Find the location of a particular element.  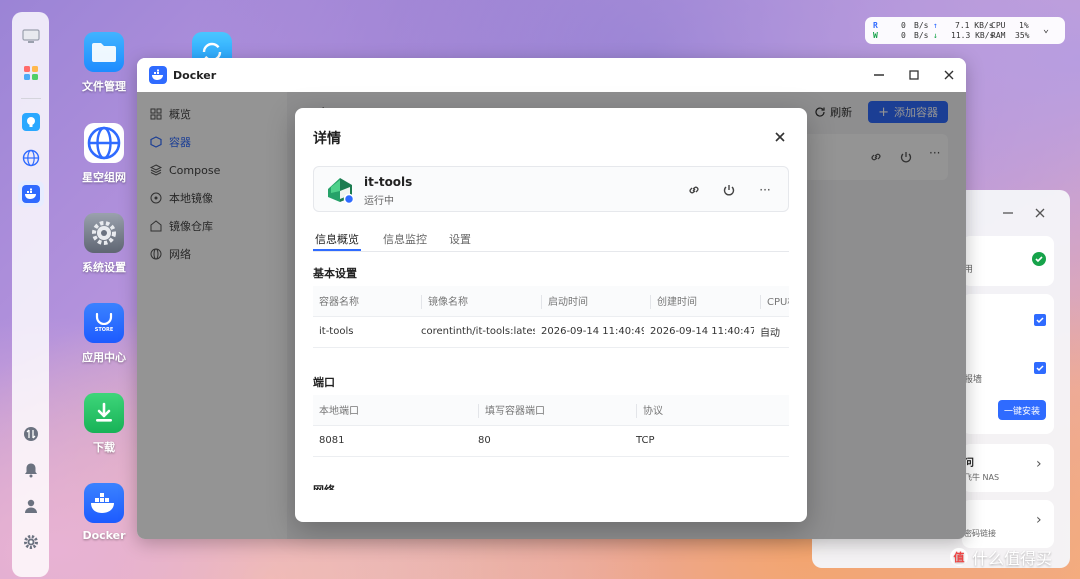

column-header: 本地端口 is located at coordinates (392, 410).